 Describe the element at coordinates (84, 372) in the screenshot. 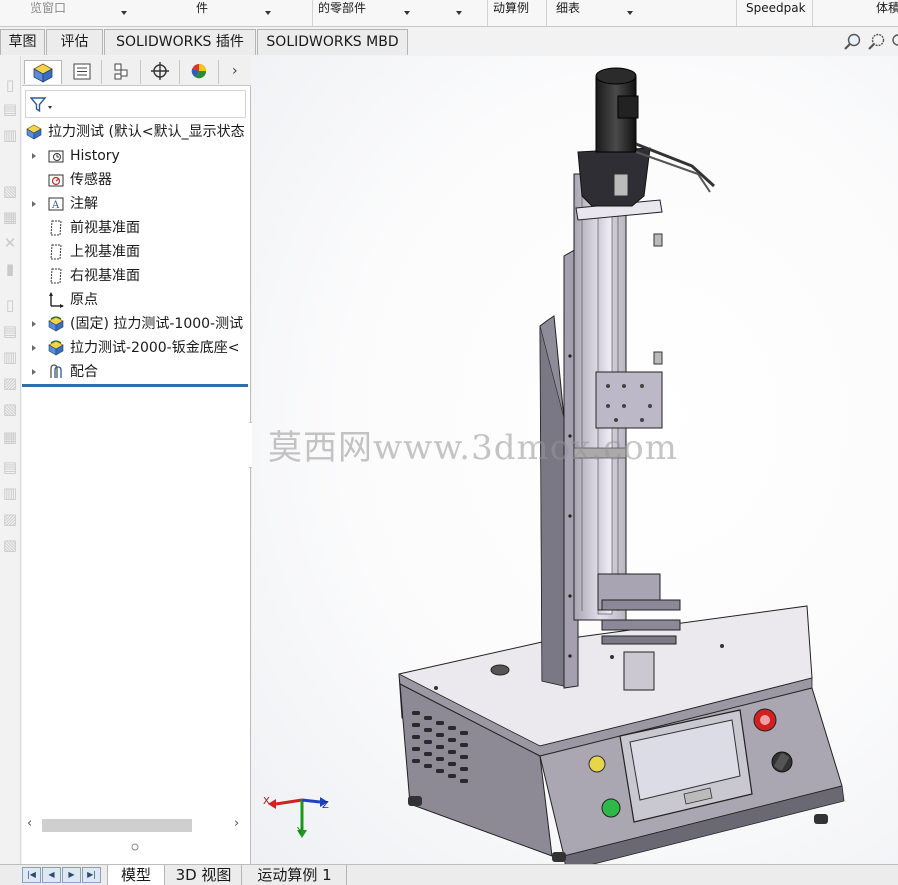

I see `tree-item-label: 配合` at that location.